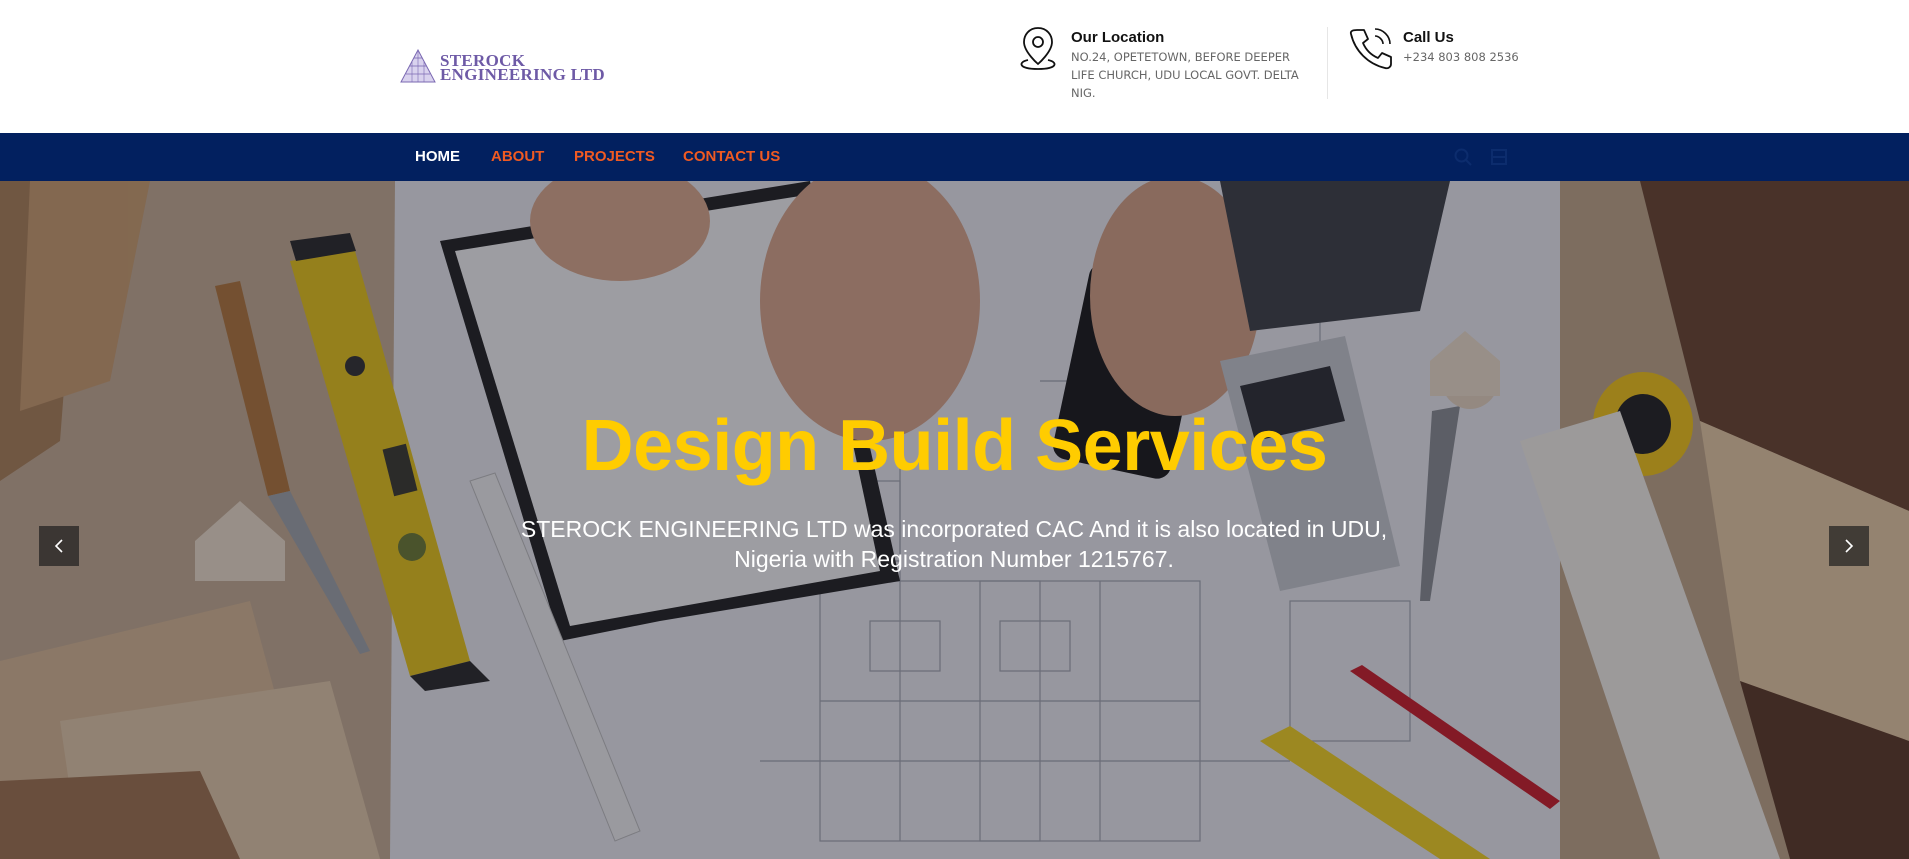 The height and width of the screenshot is (859, 1909). I want to click on slider-prev-button, so click(59, 546).